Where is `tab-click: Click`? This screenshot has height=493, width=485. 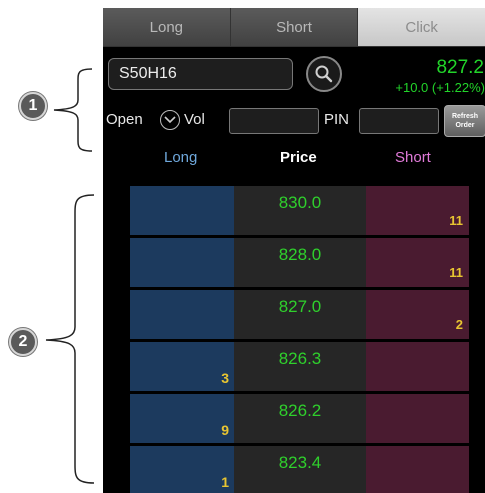
tab-click: Click is located at coordinates (421, 27).